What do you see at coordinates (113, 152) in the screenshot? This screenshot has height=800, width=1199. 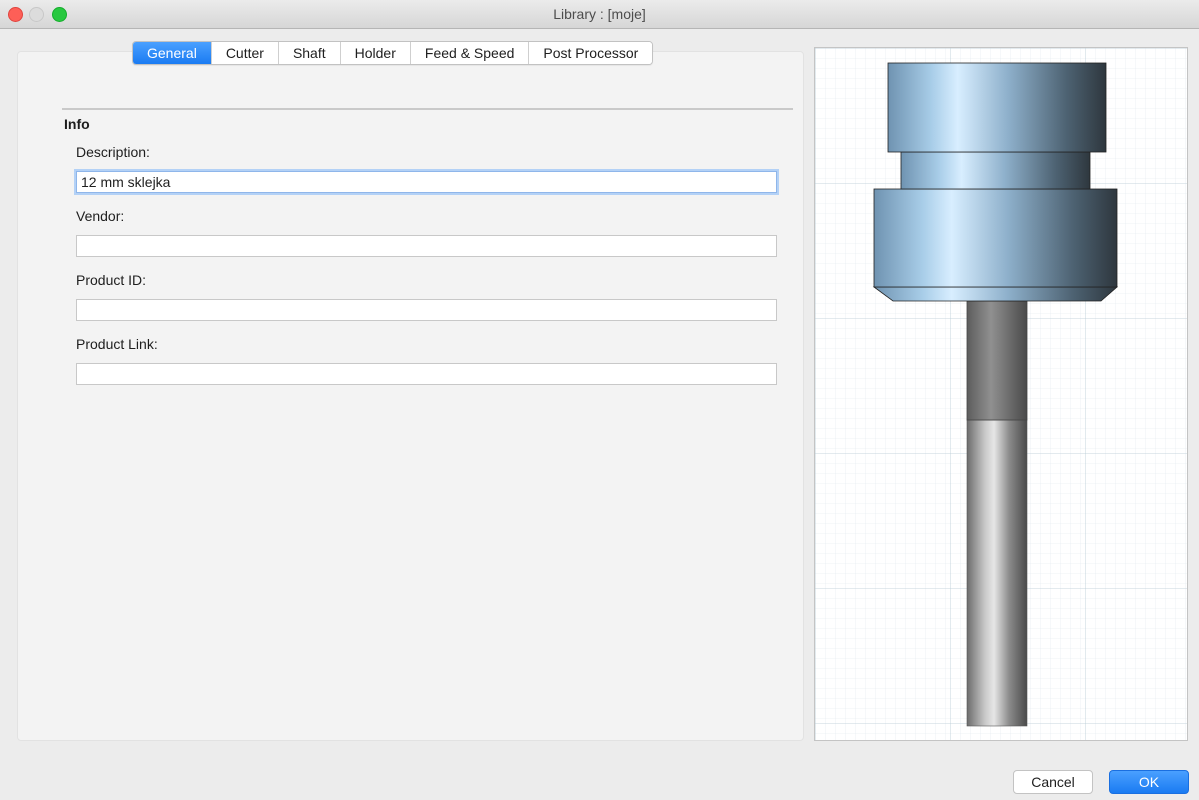 I see `description-label: Description:` at bounding box center [113, 152].